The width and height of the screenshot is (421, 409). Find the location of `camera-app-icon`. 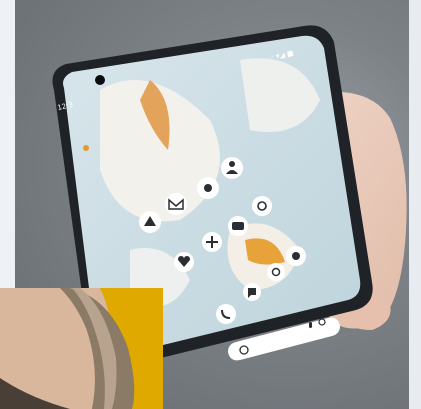

camera-app-icon is located at coordinates (296, 256).